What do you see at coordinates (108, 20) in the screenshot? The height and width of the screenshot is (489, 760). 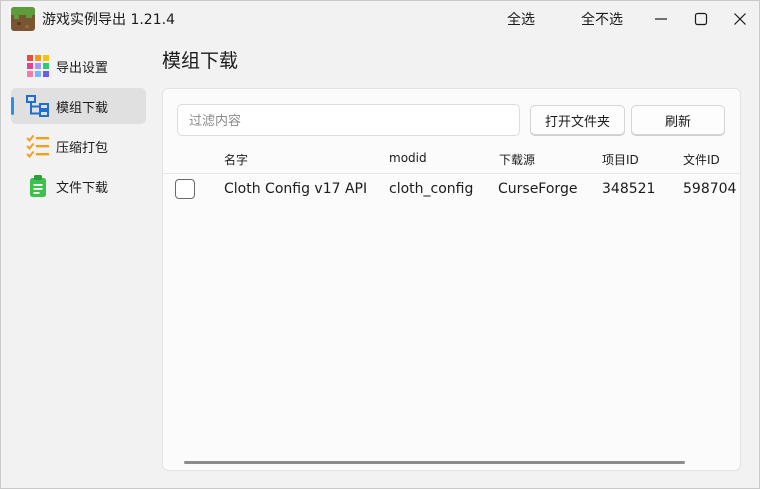 I see `app-title: 游戏实例导出 1.21.4` at bounding box center [108, 20].